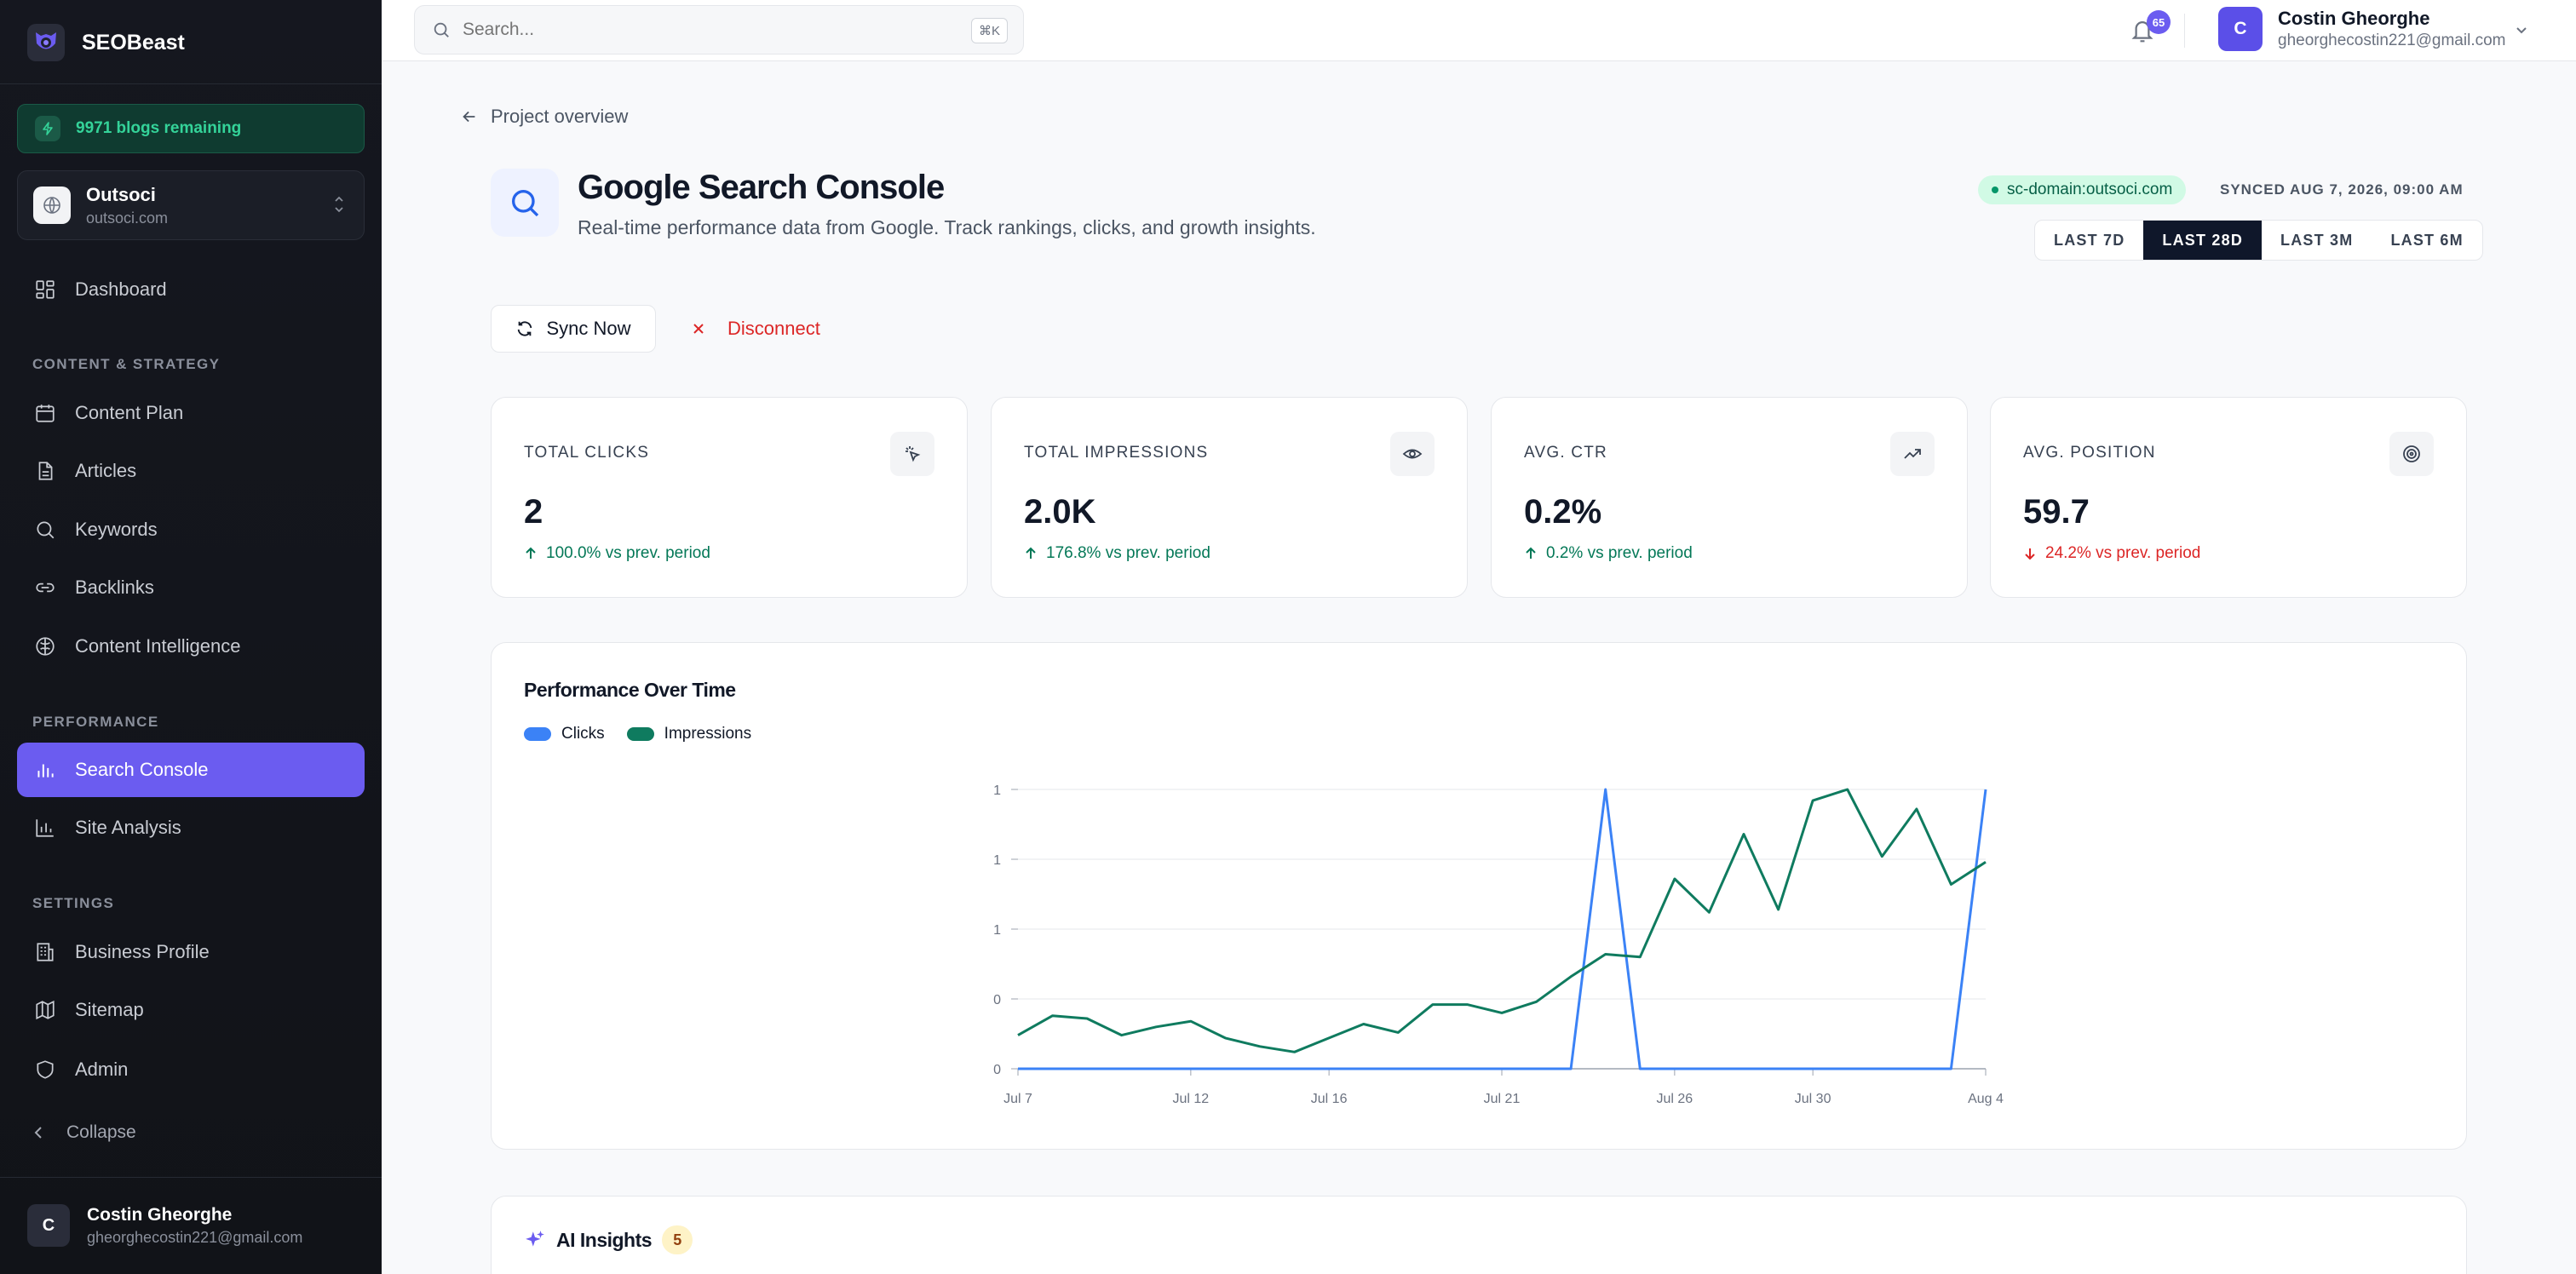 This screenshot has height=1274, width=2576. I want to click on metric-card-avg-position: AVG. POSITION 59.7 24.2% vs prev. period, so click(2228, 497).